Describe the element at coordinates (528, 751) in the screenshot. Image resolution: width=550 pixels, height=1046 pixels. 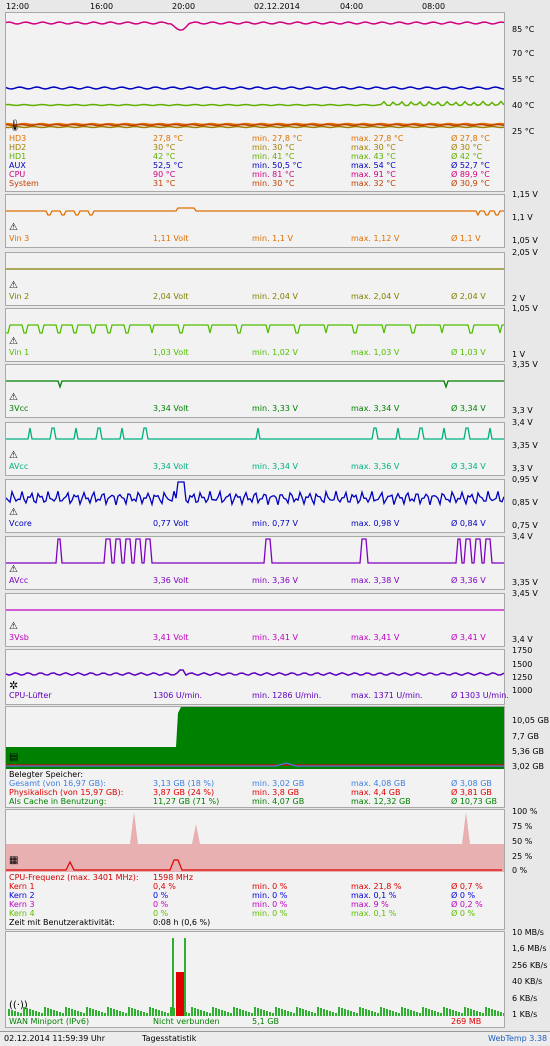
I see `mem-y-label: 5,36 GB` at that location.